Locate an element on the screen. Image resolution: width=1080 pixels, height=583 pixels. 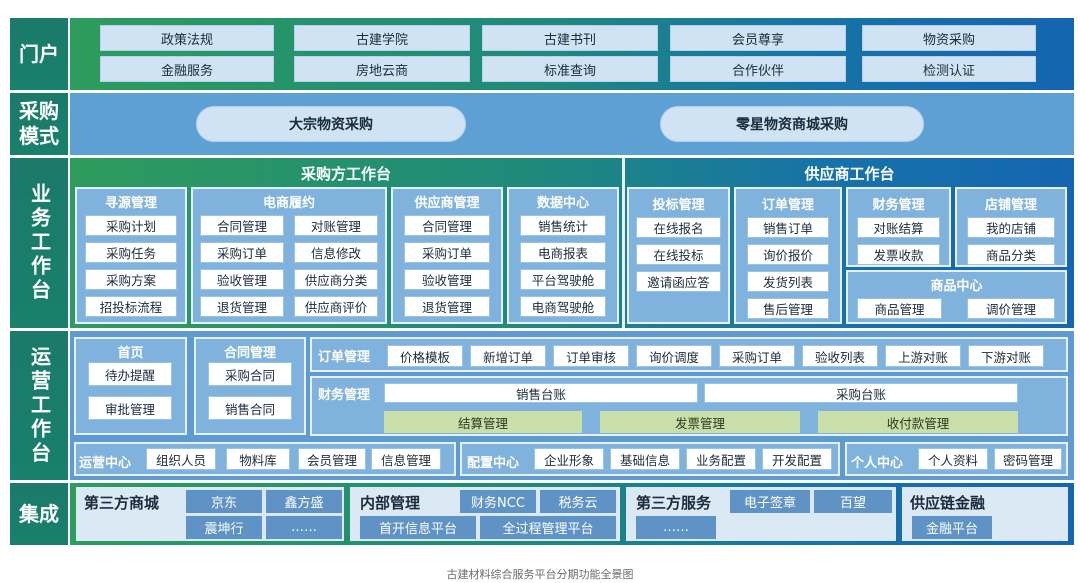
portal-item: 古建学院 is located at coordinates (382, 38).